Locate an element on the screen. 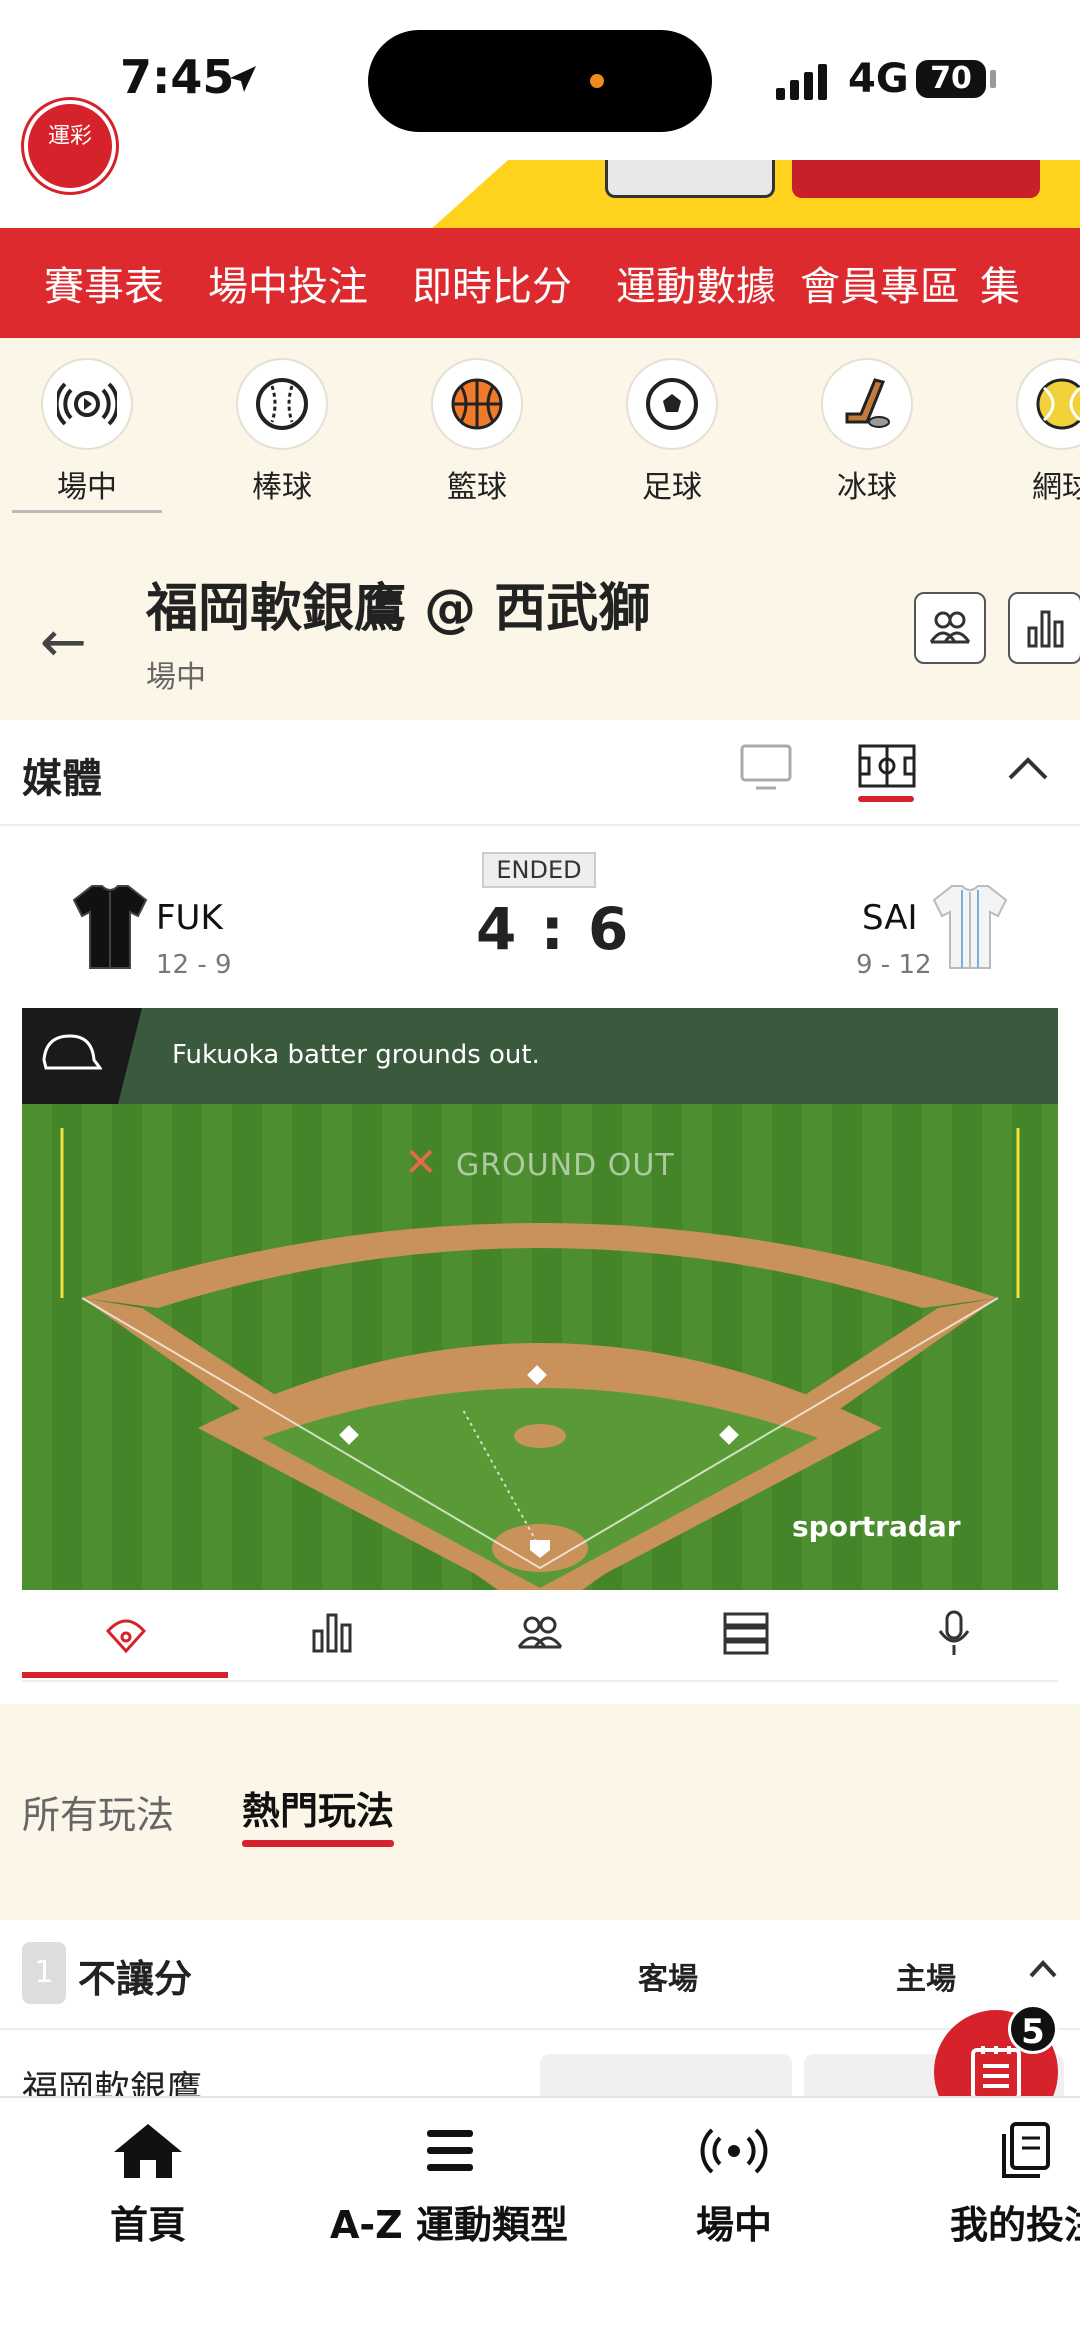 Image resolution: width=1080 pixels, height=2341 pixels. sport-tab-label: 冰球 is located at coordinates (867, 487).